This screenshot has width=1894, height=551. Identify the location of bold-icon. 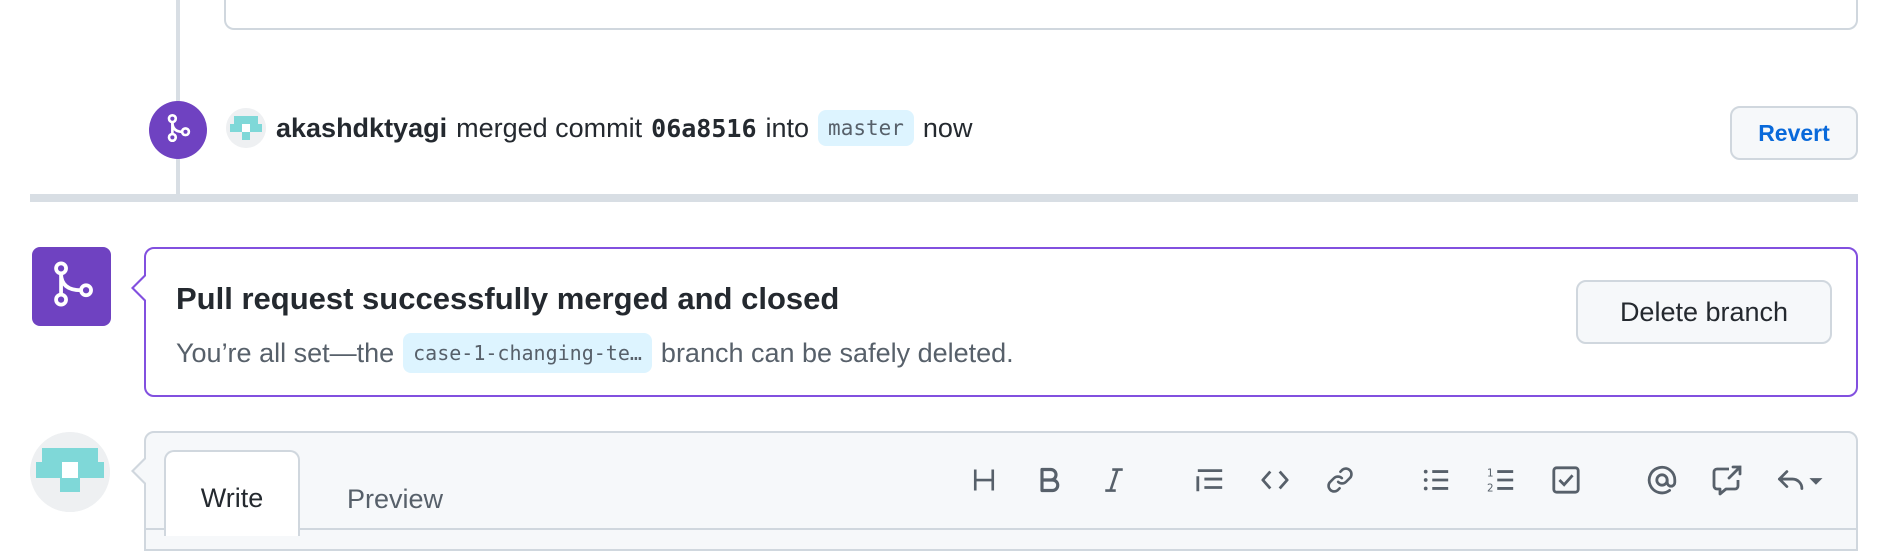
(1049, 480).